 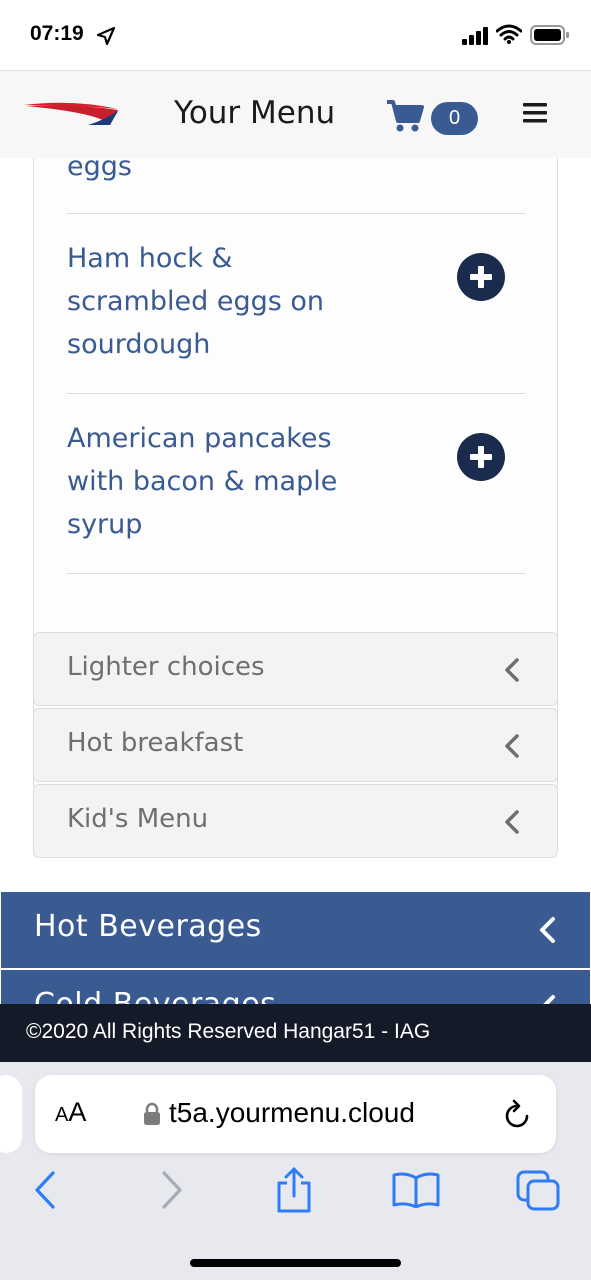 I want to click on signal-icon, so click(x=475, y=36).